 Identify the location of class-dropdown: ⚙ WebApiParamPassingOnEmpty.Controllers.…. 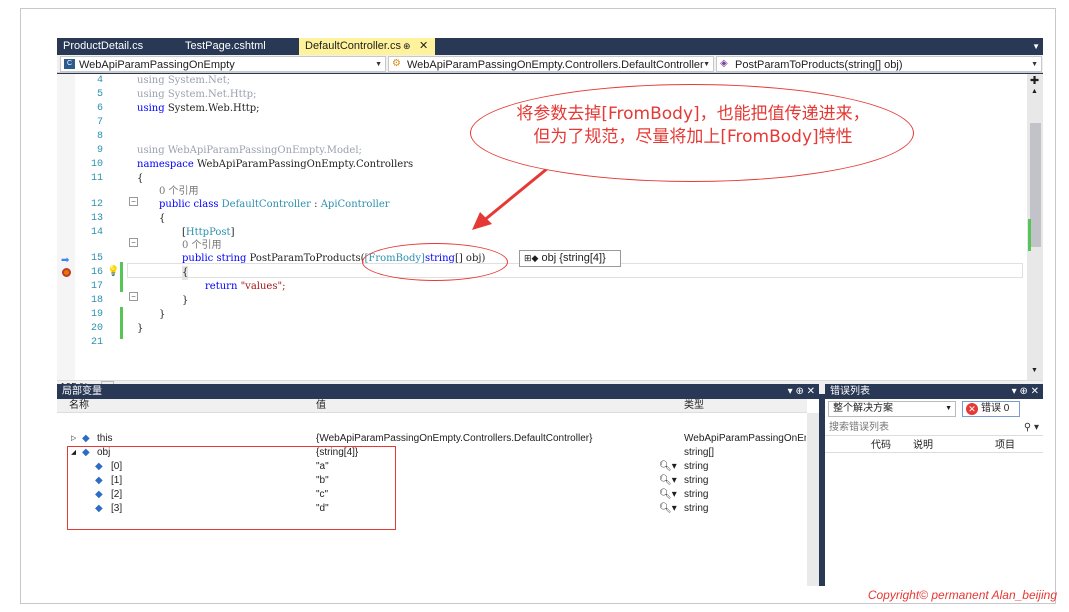
(551, 64).